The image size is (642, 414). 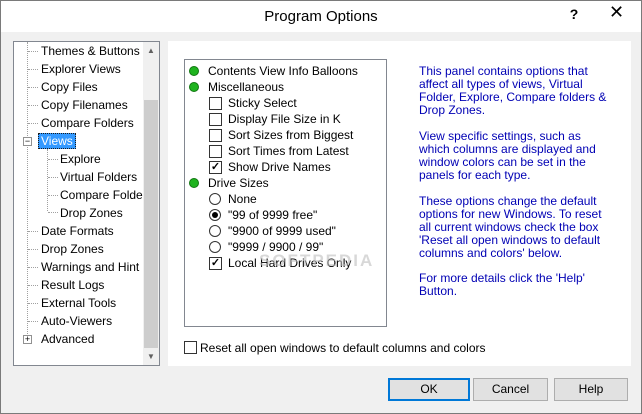 What do you see at coordinates (215, 135) in the screenshot?
I see `sort-sizes-checkbox` at bounding box center [215, 135].